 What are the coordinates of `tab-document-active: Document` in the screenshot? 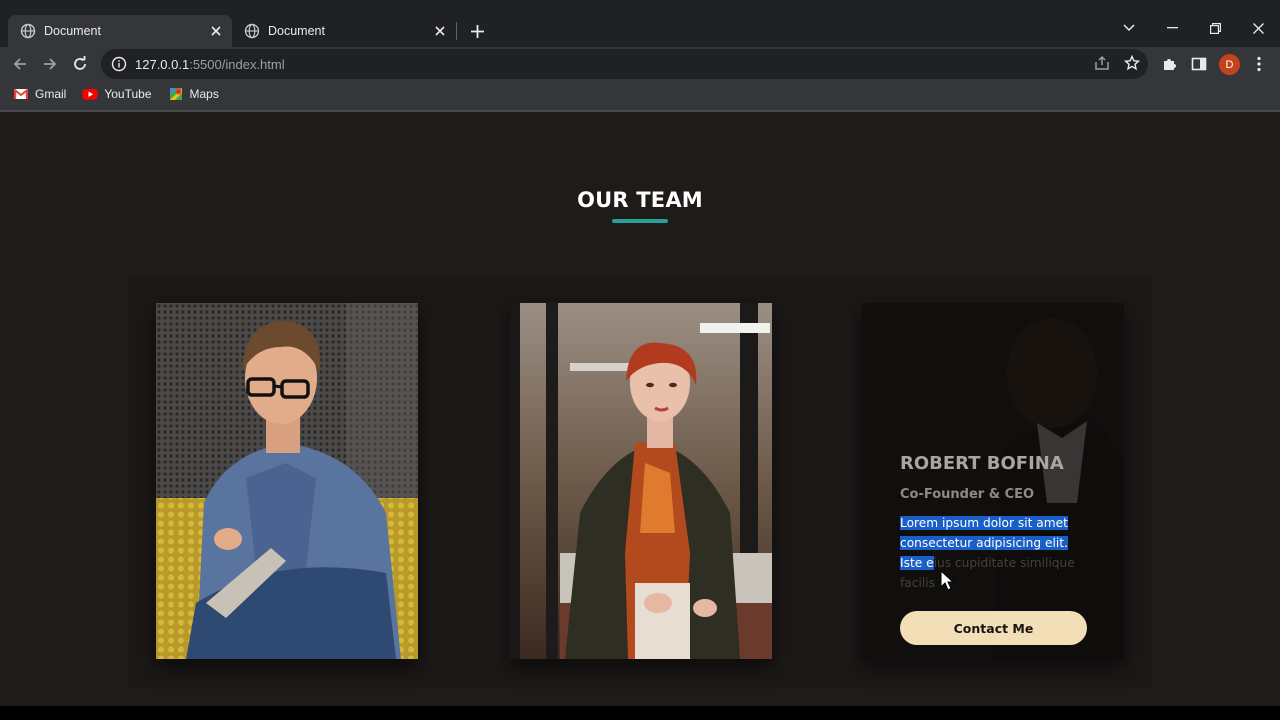 It's located at (120, 31).